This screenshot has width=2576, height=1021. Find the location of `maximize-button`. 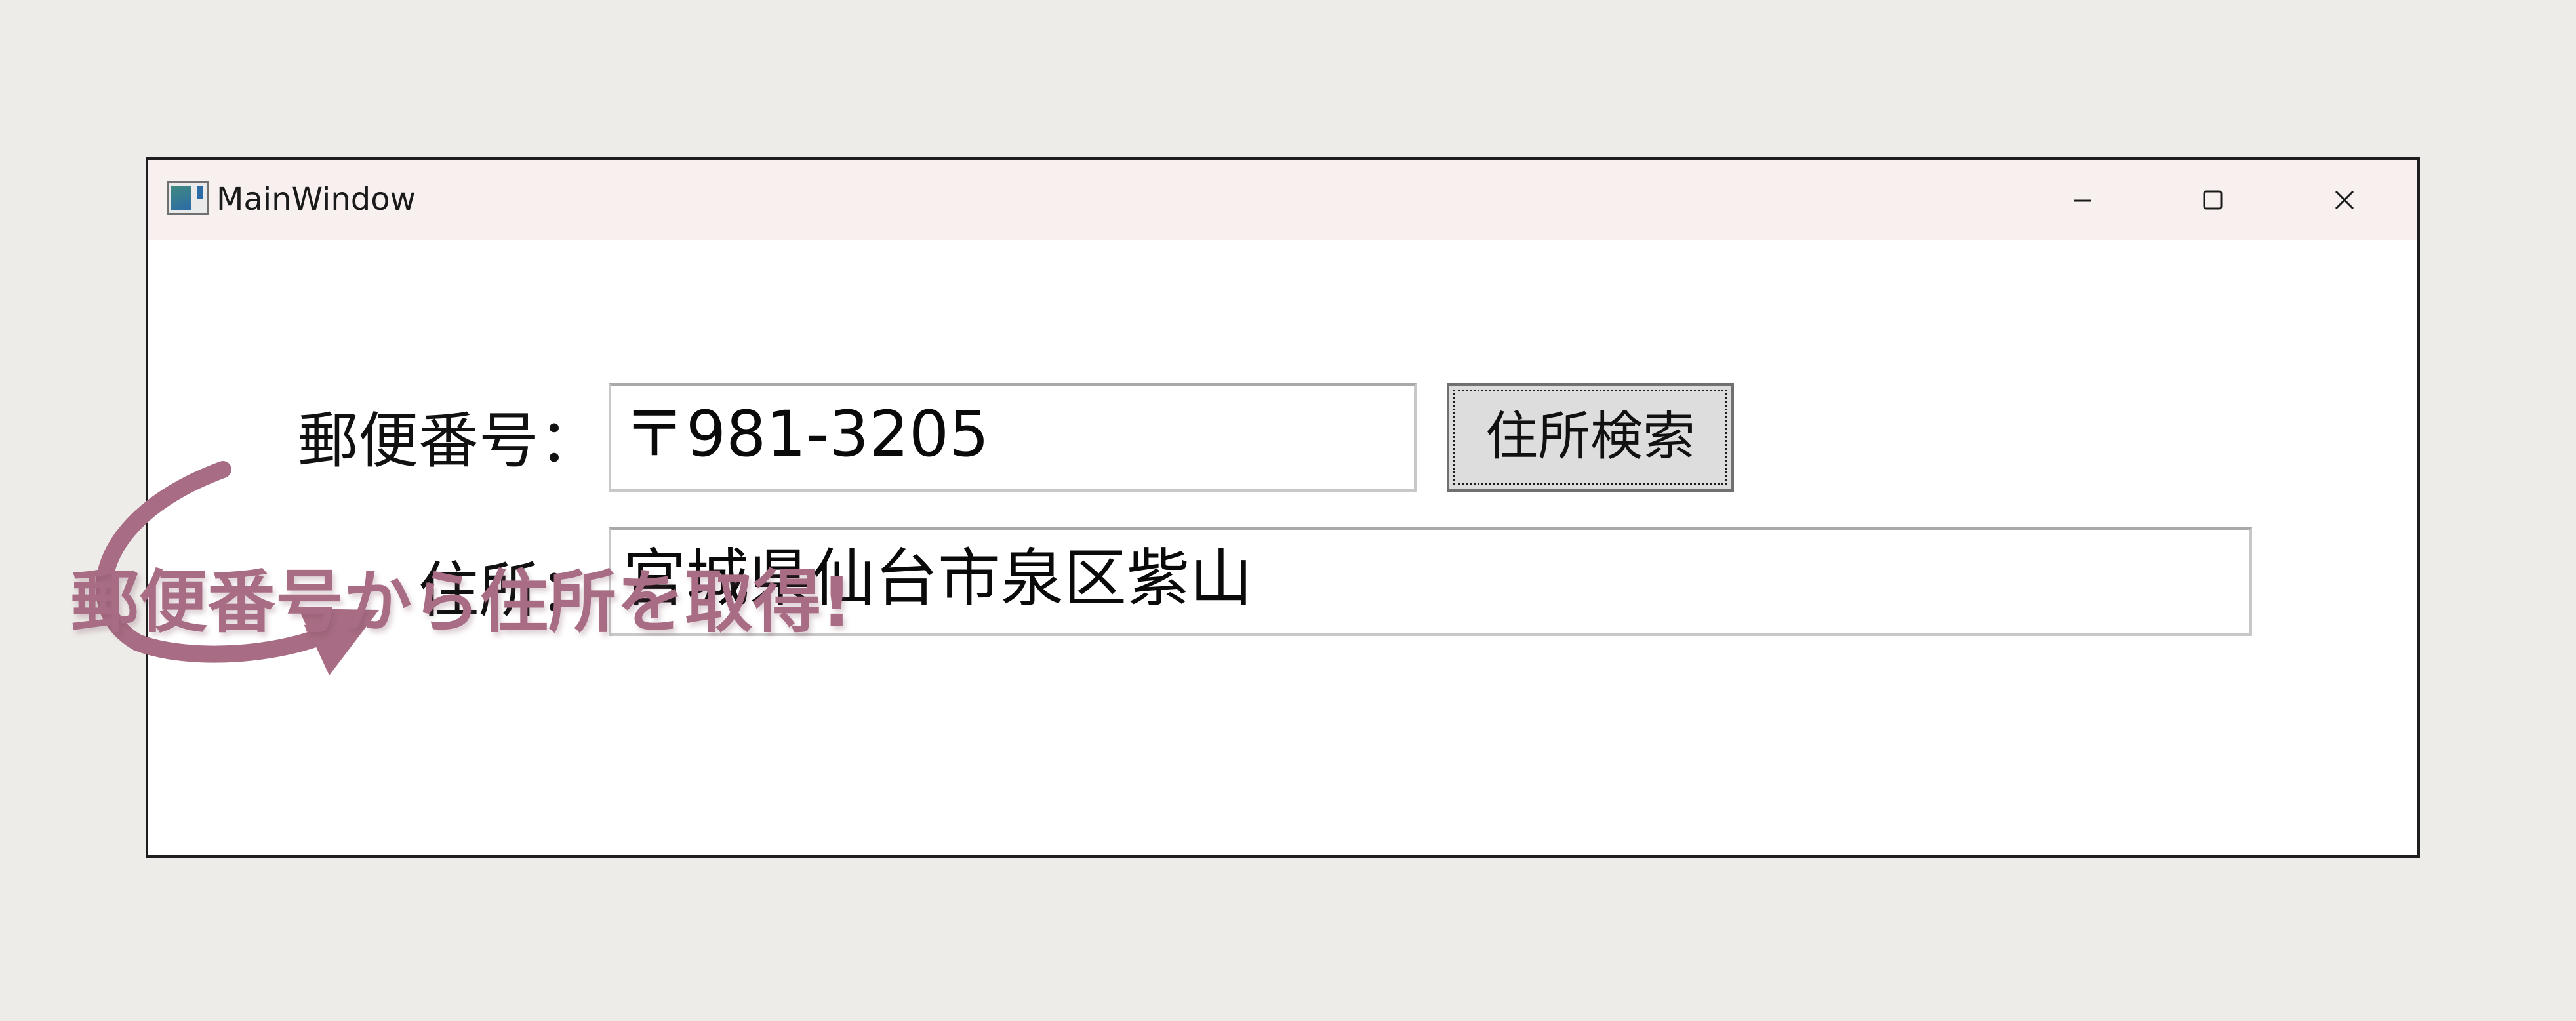

maximize-button is located at coordinates (2213, 199).